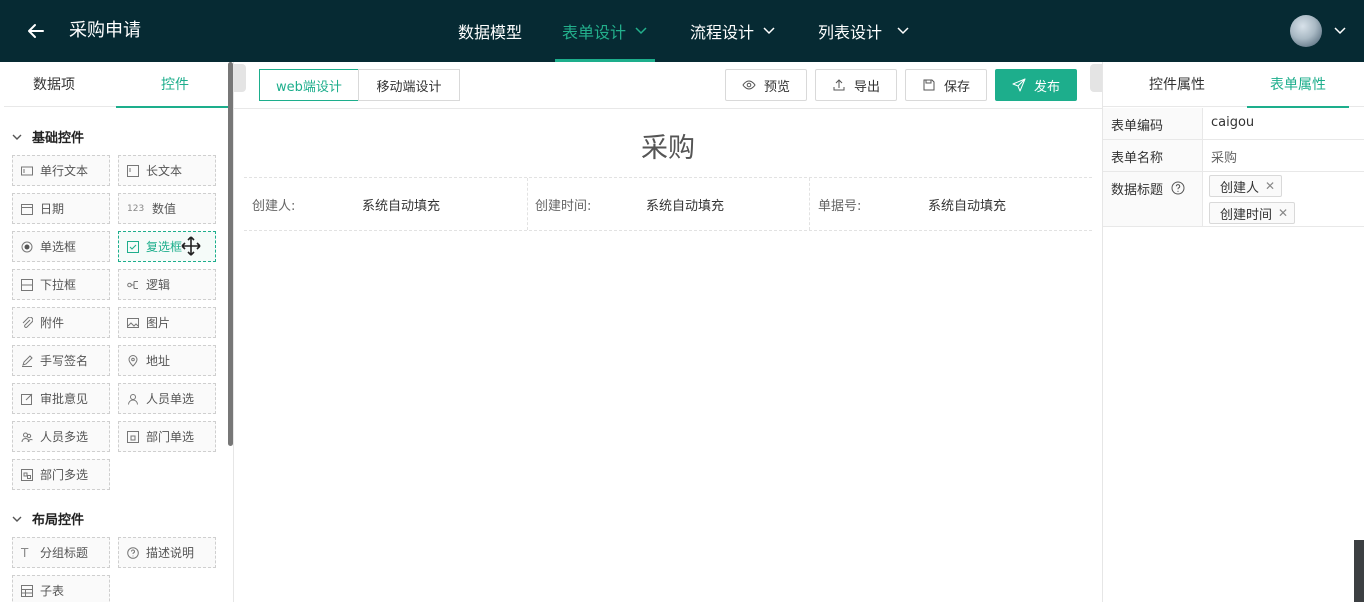  Describe the element at coordinates (64, 399) in the screenshot. I see `control-label: 审批意见` at that location.